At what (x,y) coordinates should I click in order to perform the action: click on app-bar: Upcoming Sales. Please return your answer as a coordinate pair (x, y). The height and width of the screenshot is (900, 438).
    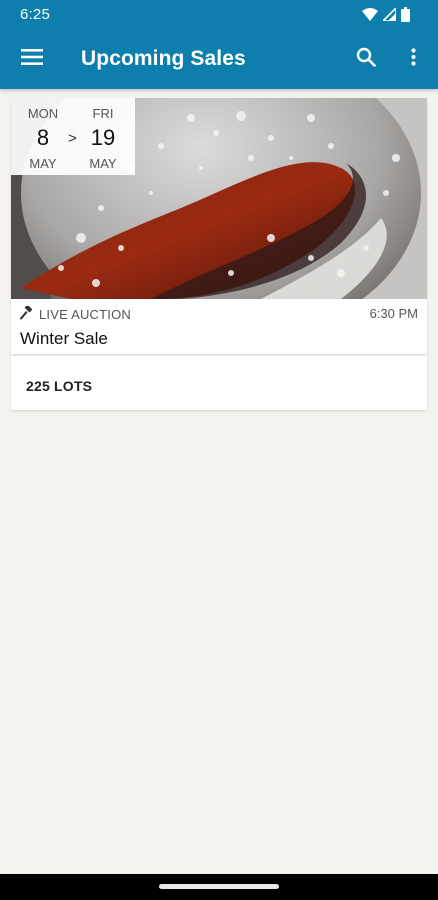
    Looking at the image, I should click on (219, 59).